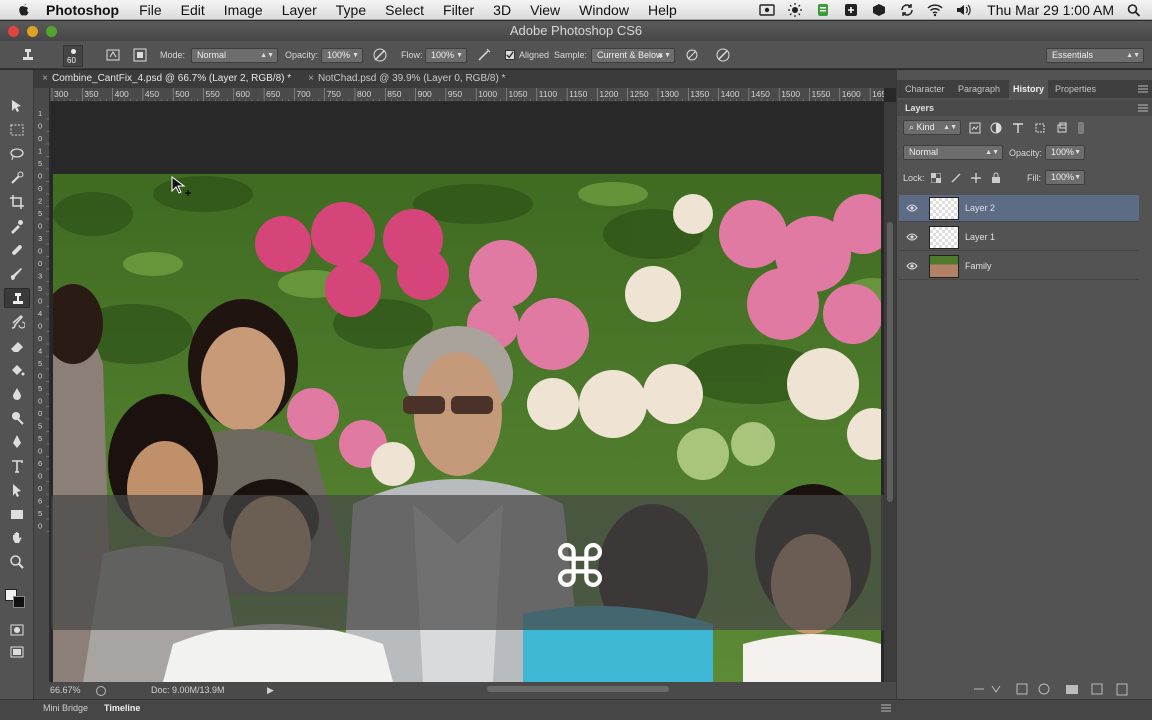 The width and height of the screenshot is (1152, 720). Describe the element at coordinates (193, 10) in the screenshot. I see `menu-edit: Edit` at that location.